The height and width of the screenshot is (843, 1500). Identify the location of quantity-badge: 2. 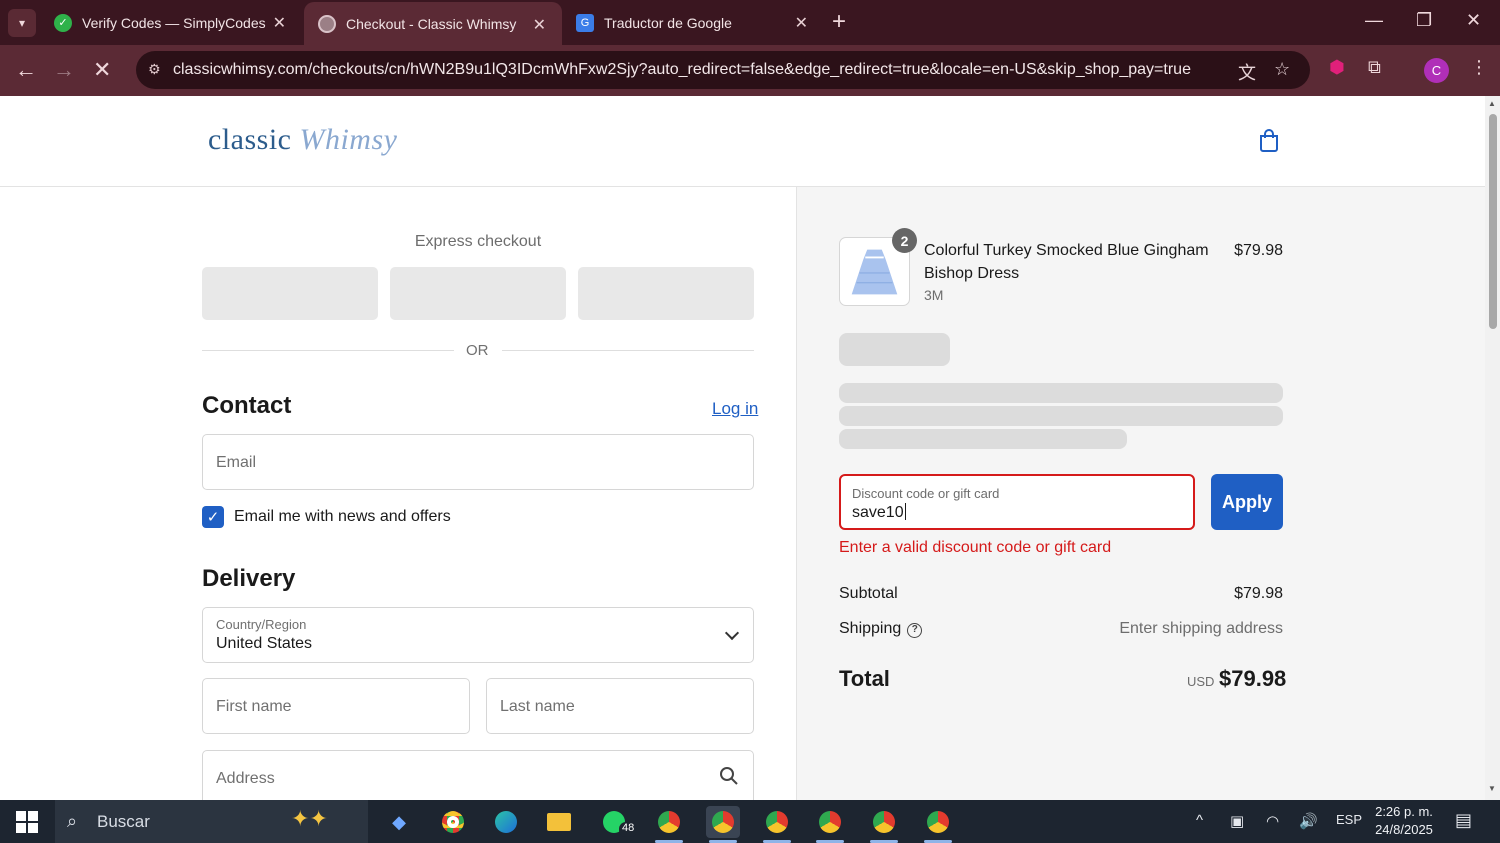
(904, 240).